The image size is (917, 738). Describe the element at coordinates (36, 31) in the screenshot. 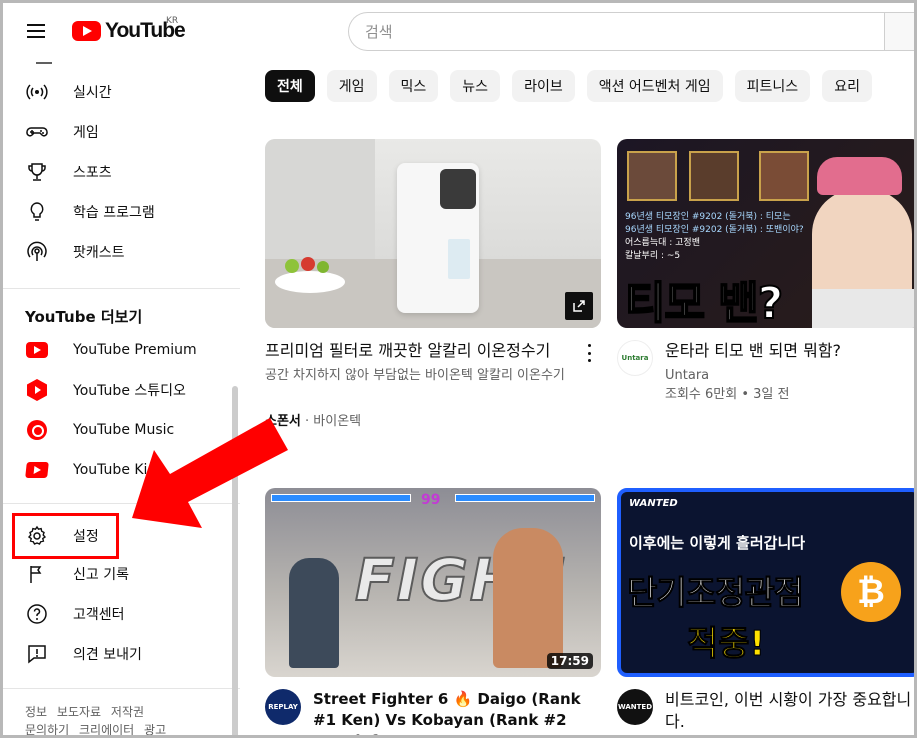

I see `menu-icon` at that location.